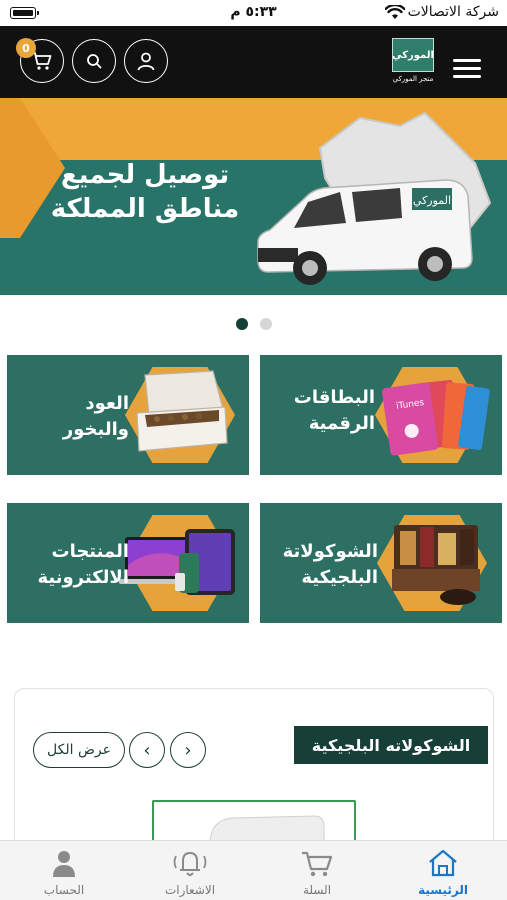 This screenshot has height=900, width=507. Describe the element at coordinates (190, 863) in the screenshot. I see `bell-icon` at that location.